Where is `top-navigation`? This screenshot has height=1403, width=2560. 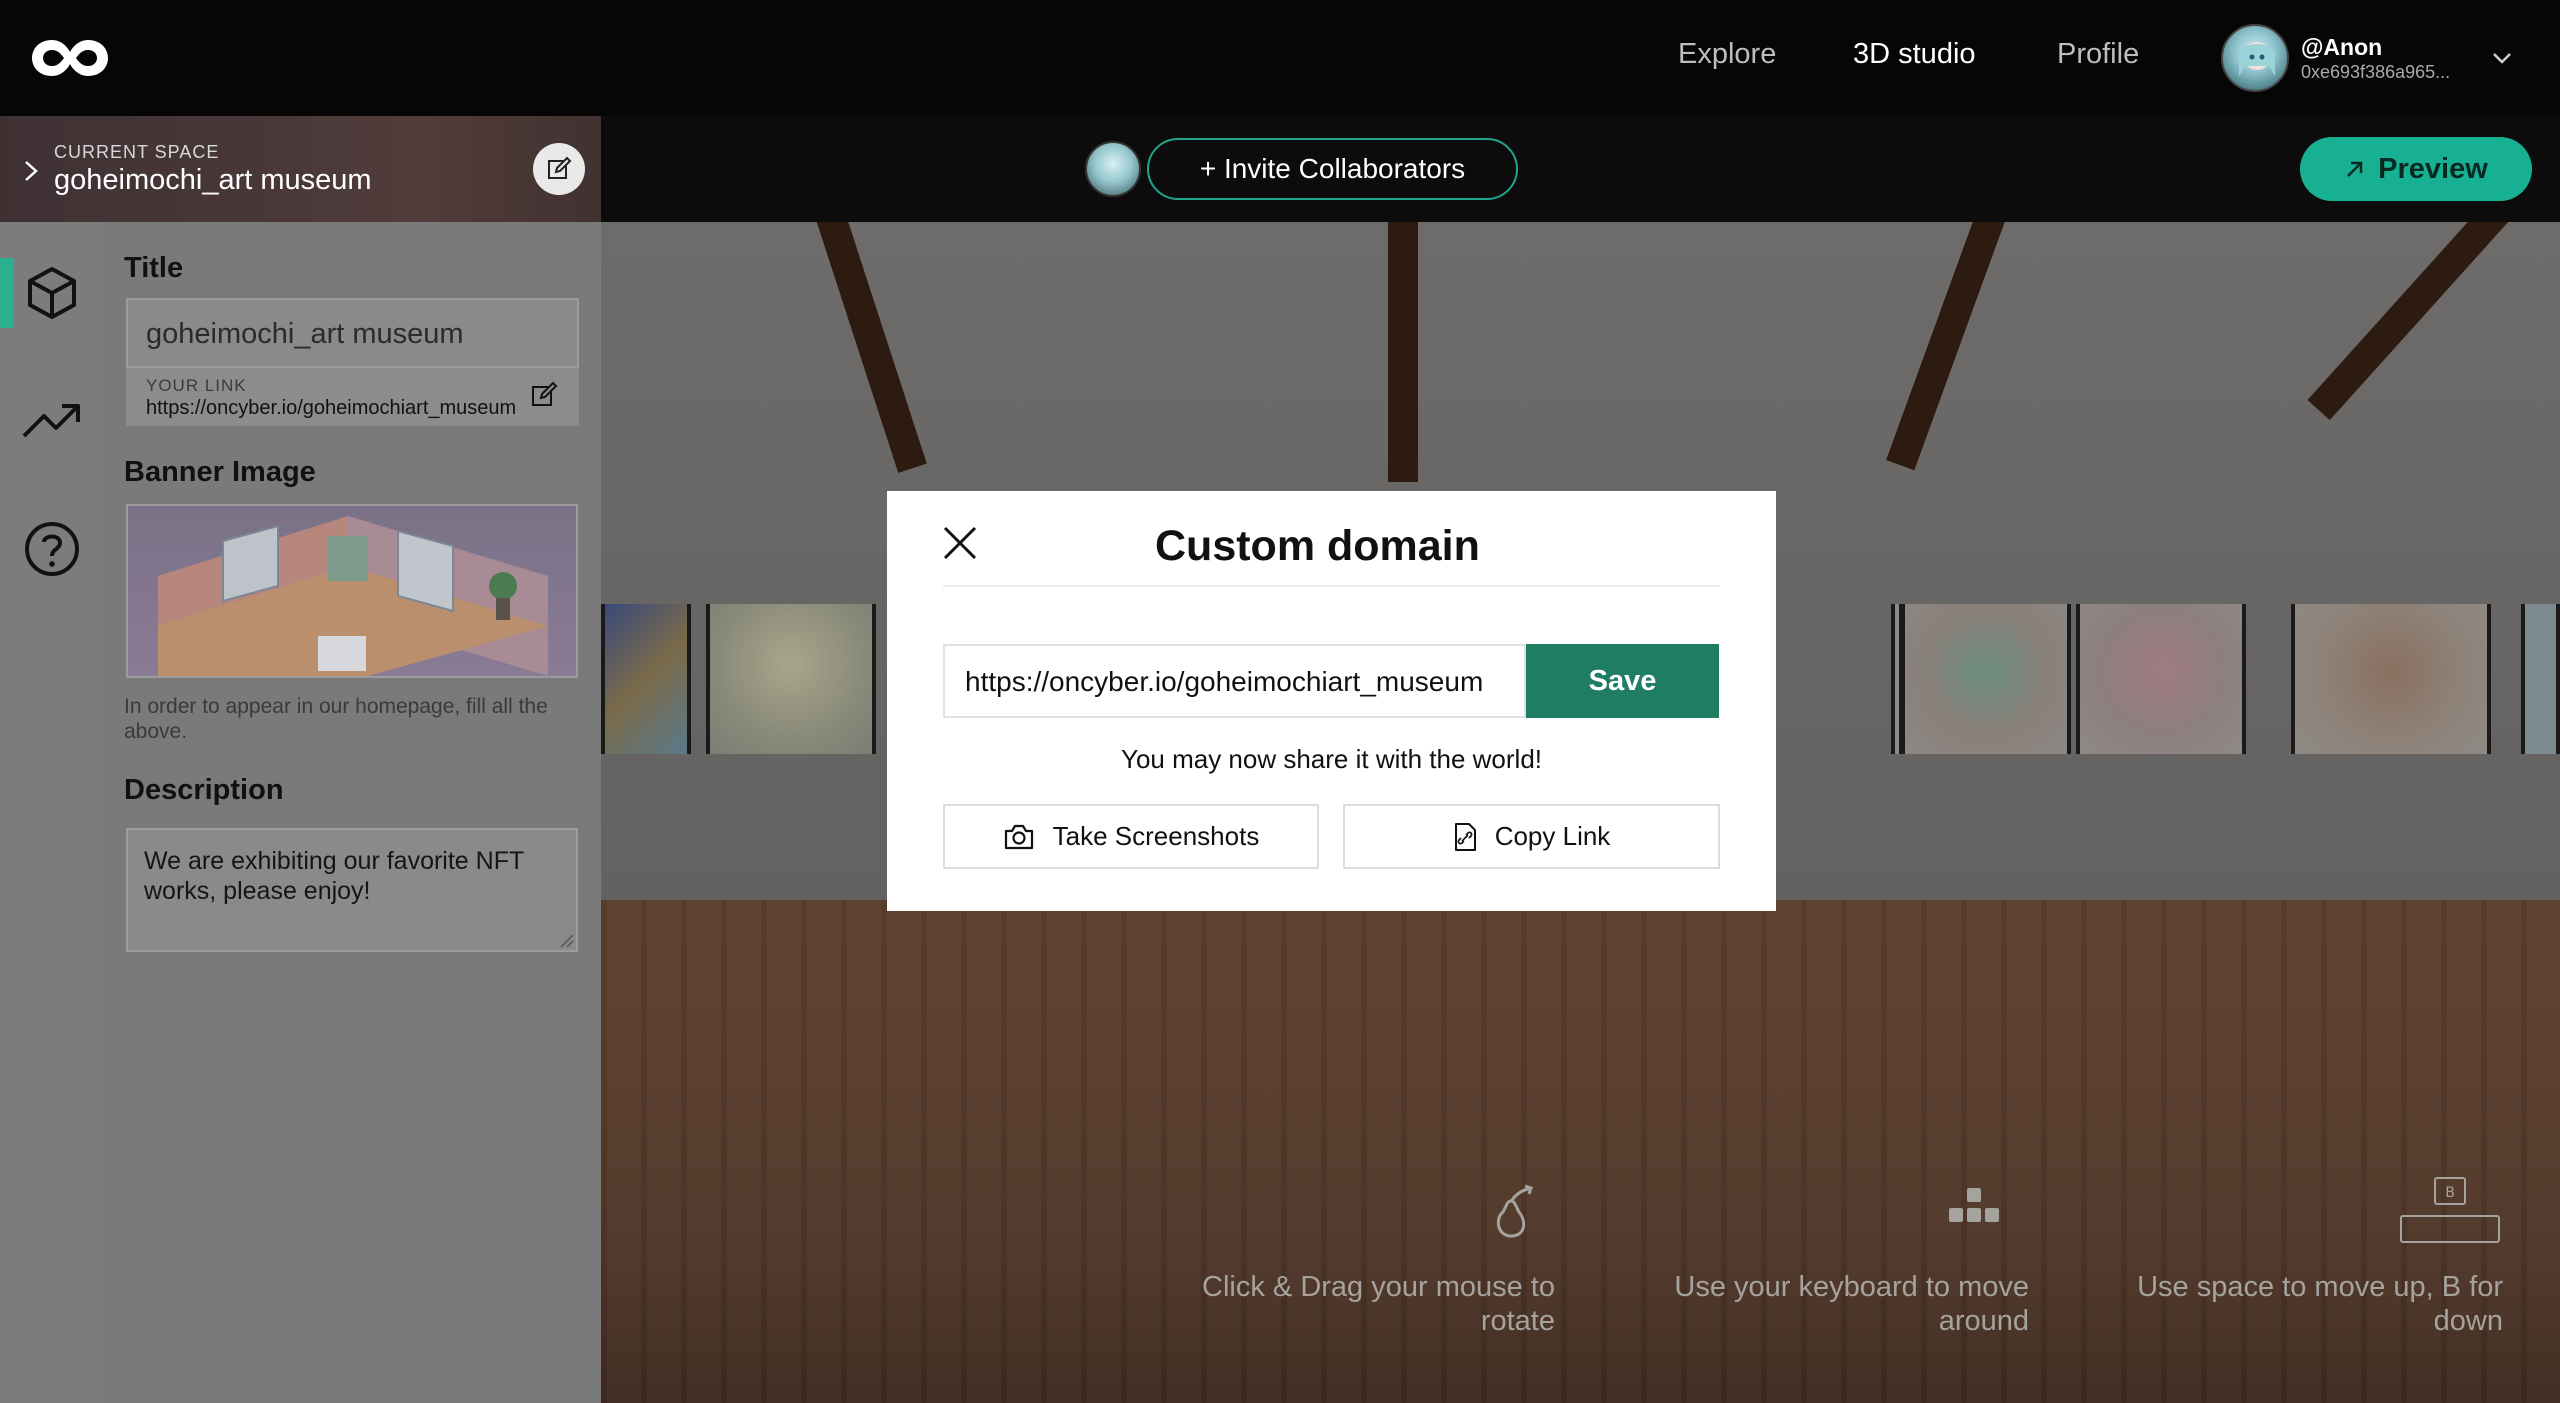 top-navigation is located at coordinates (1280, 58).